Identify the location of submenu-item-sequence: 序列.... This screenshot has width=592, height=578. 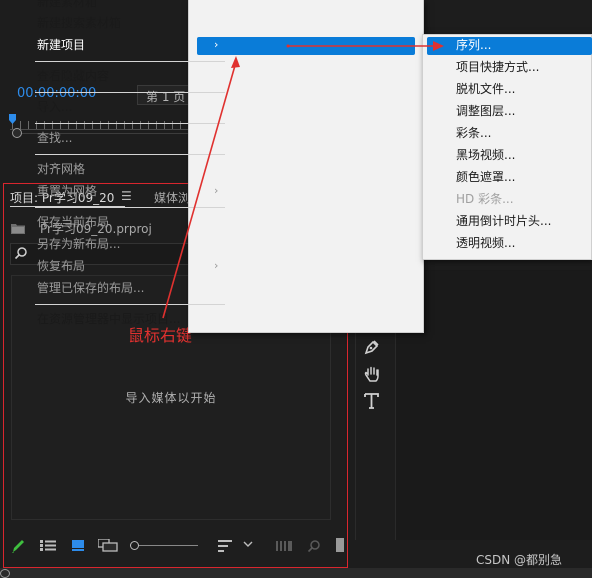
(473, 45).